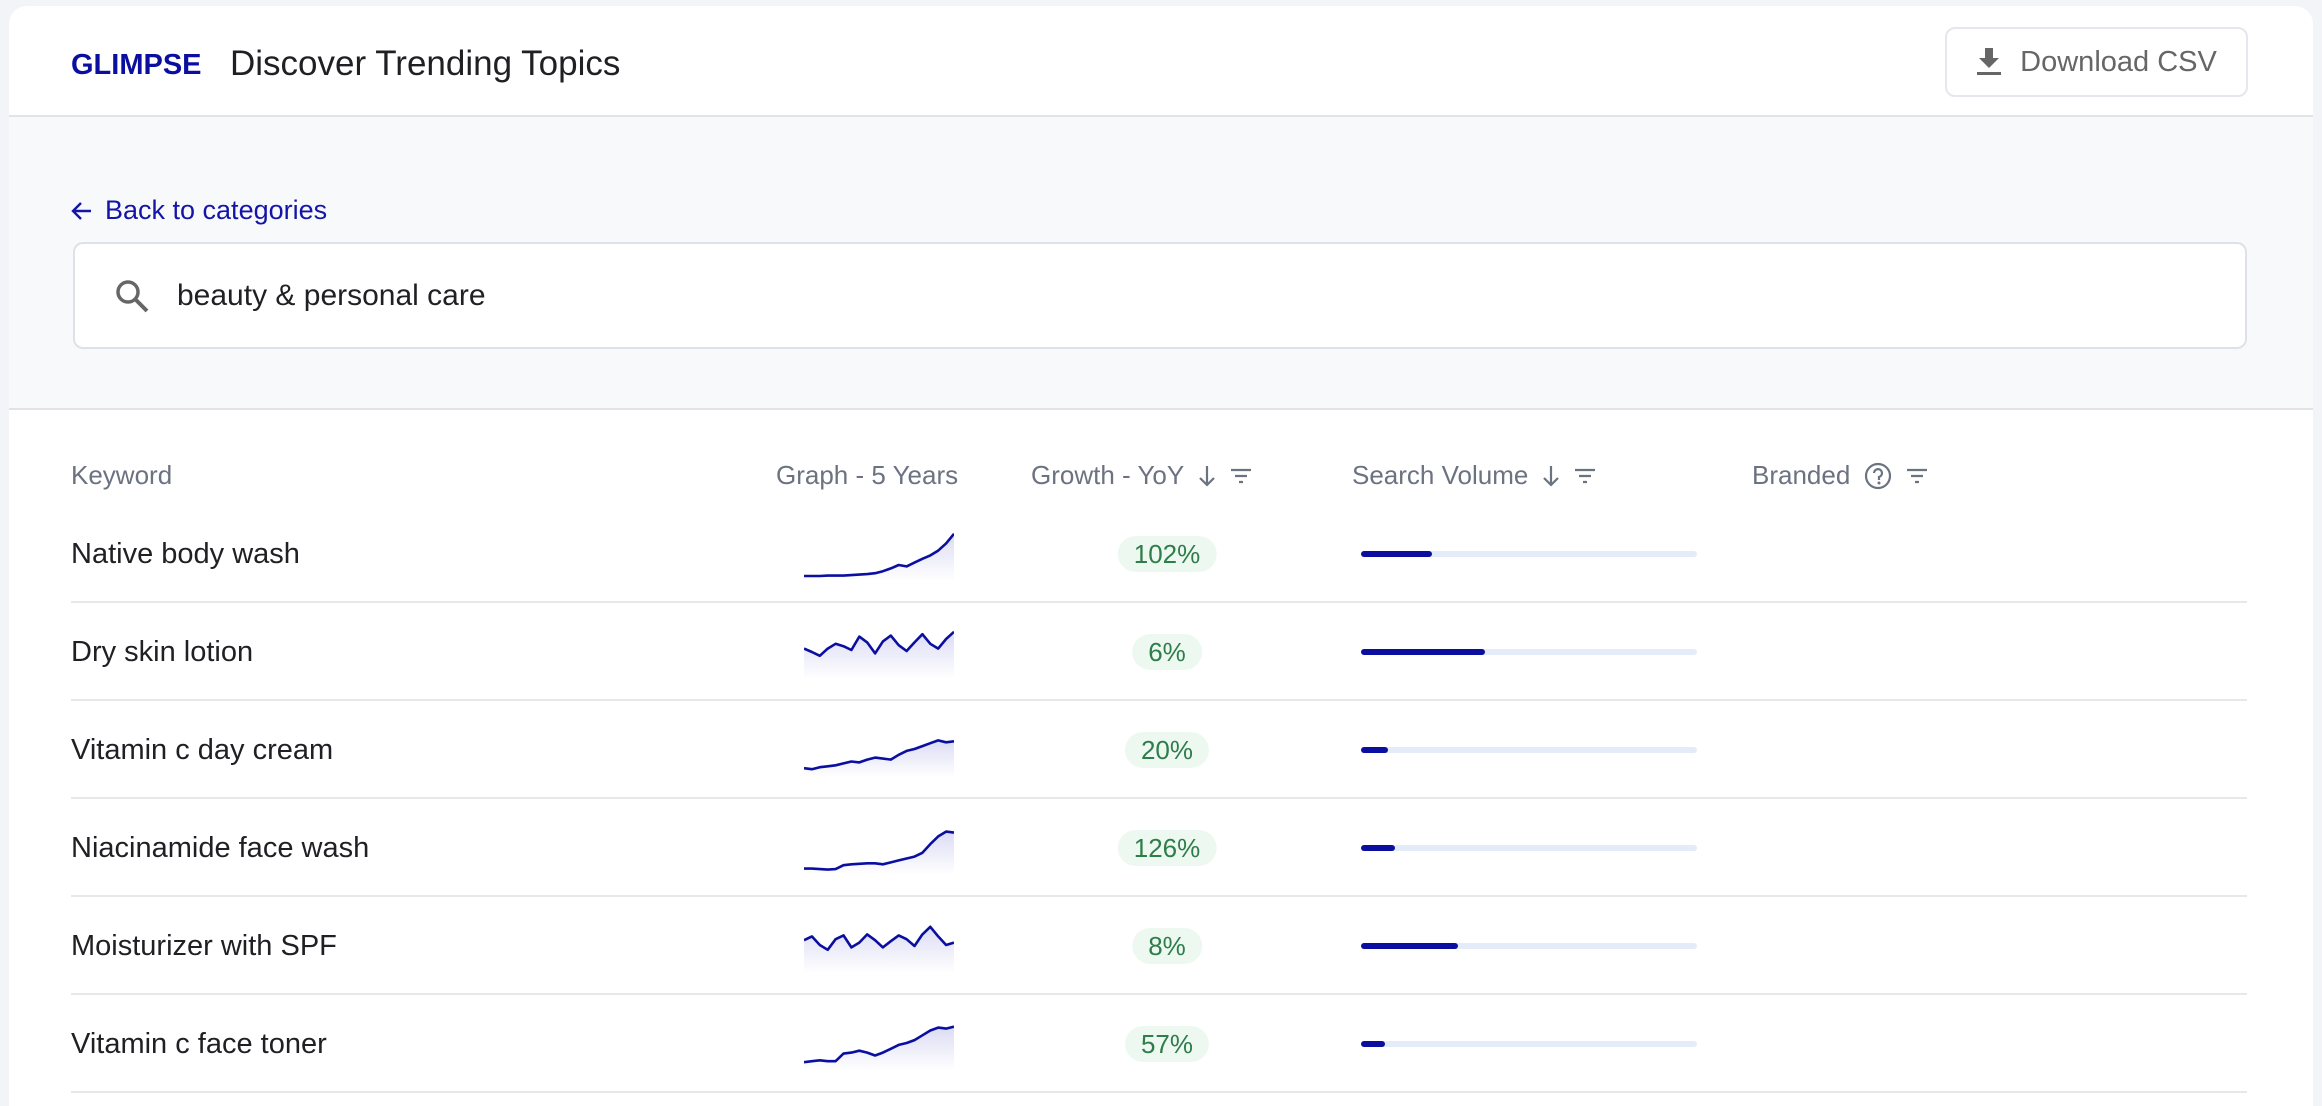 The width and height of the screenshot is (2322, 1106). I want to click on table-row: Dry skin lotion 6%, so click(1159, 652).